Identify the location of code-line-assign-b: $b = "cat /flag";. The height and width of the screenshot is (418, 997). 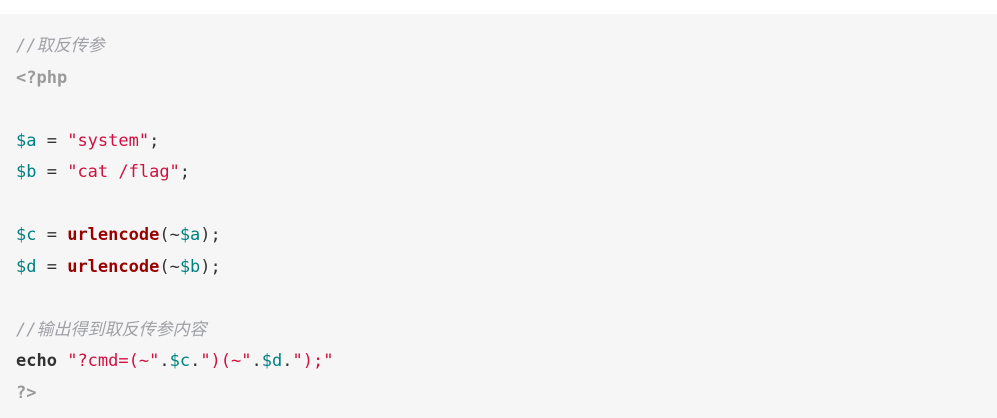
(506, 173).